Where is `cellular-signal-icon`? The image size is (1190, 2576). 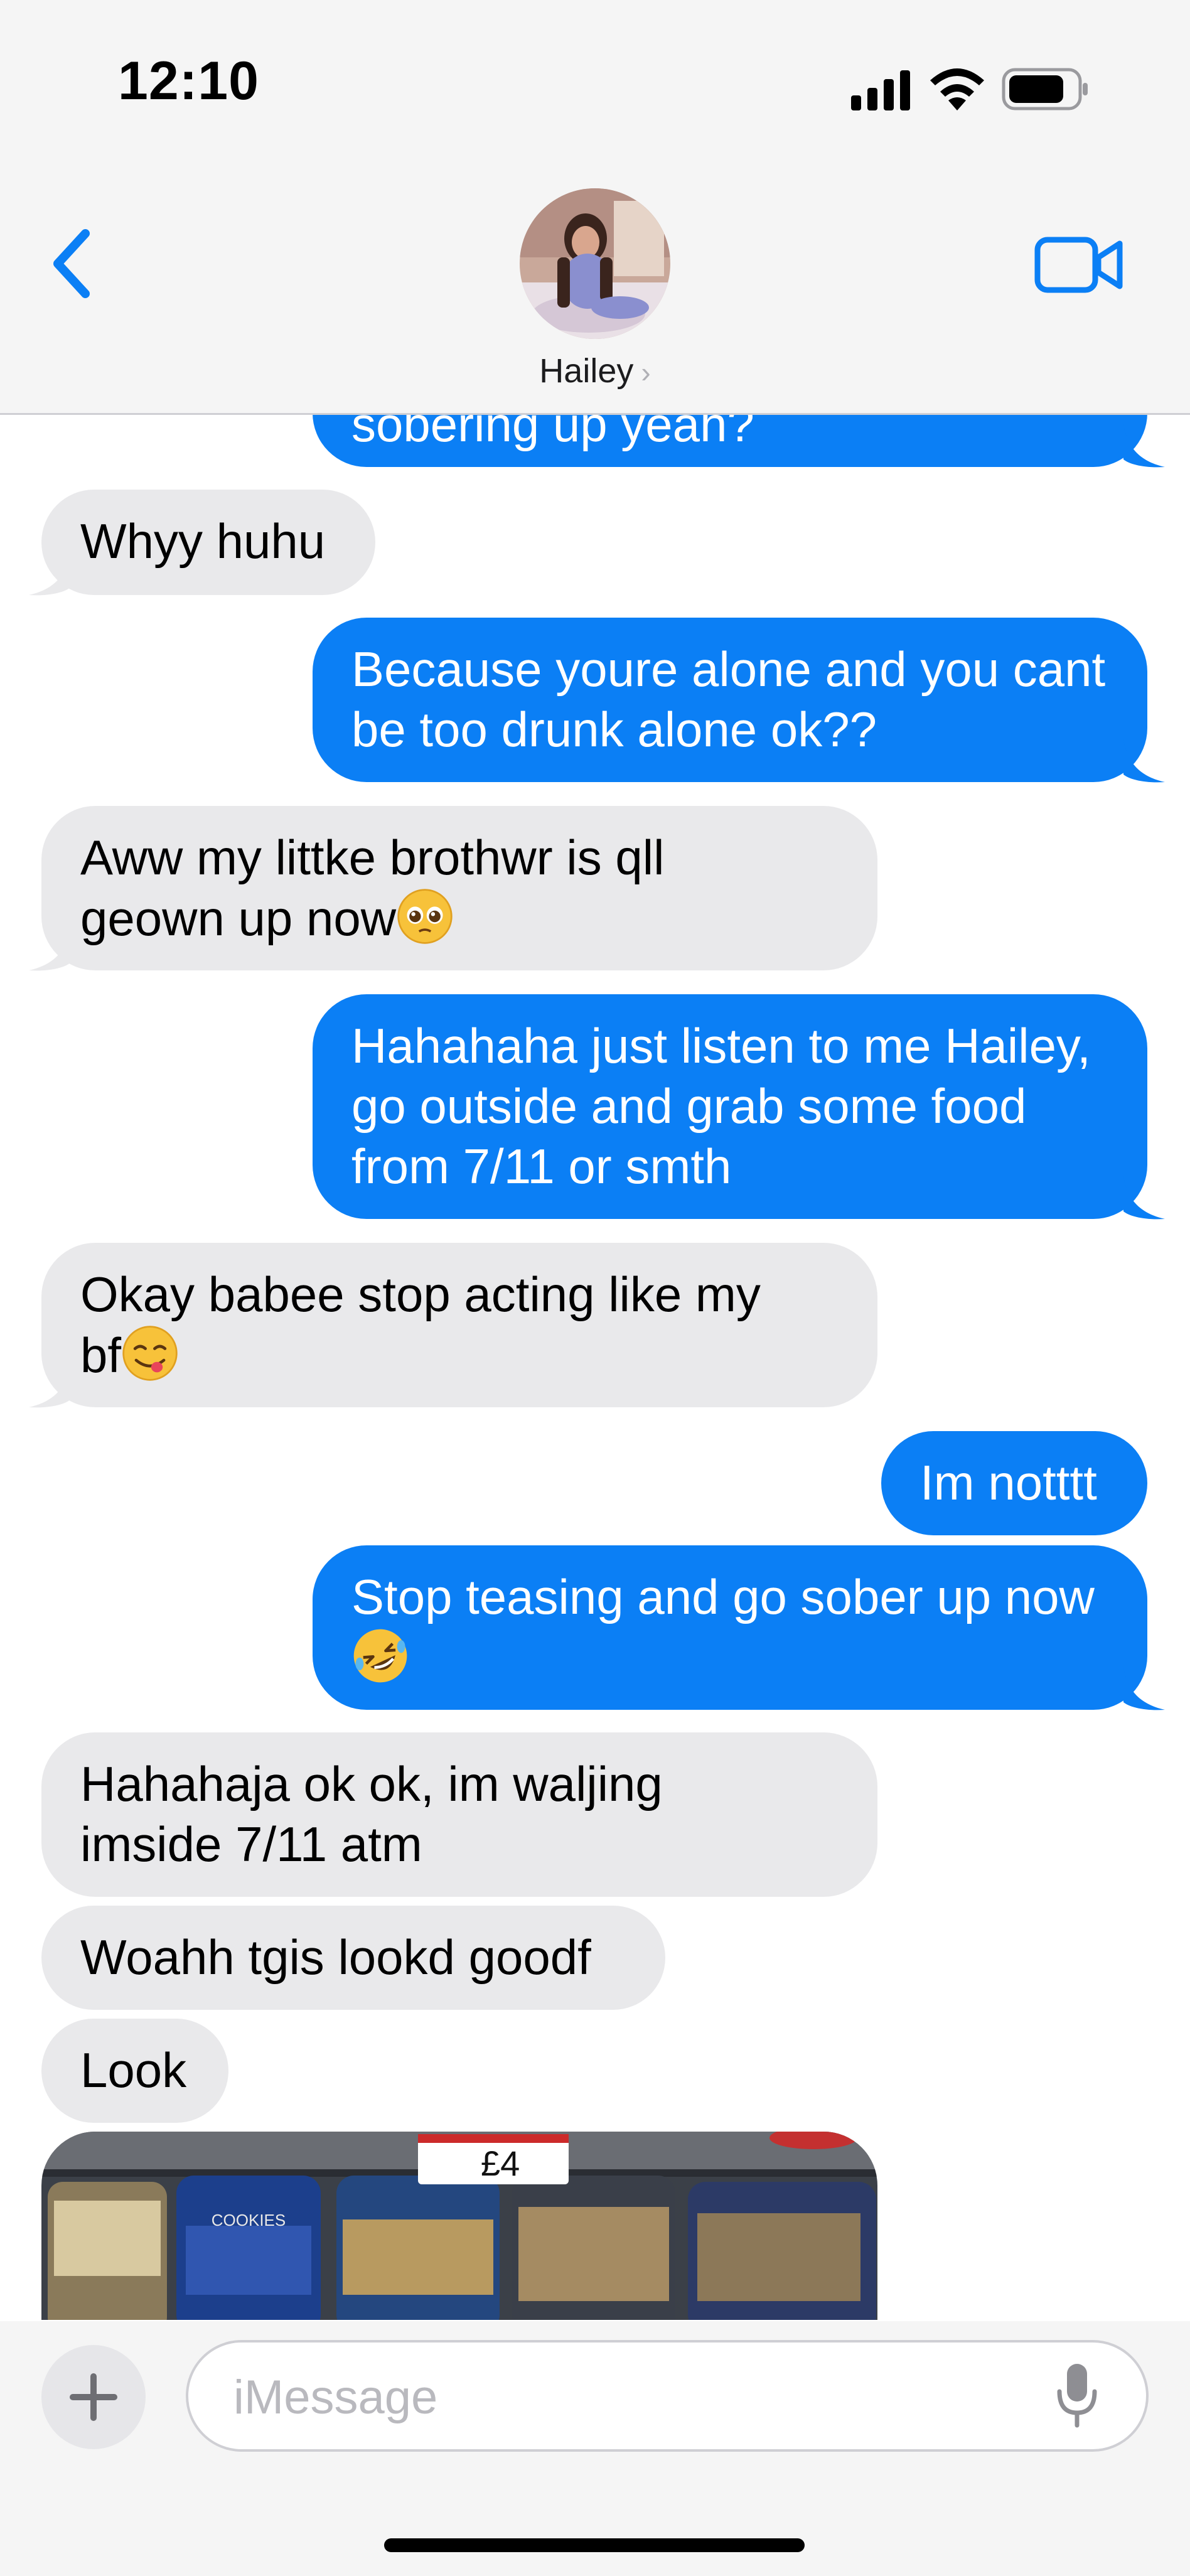
cellular-signal-icon is located at coordinates (881, 90).